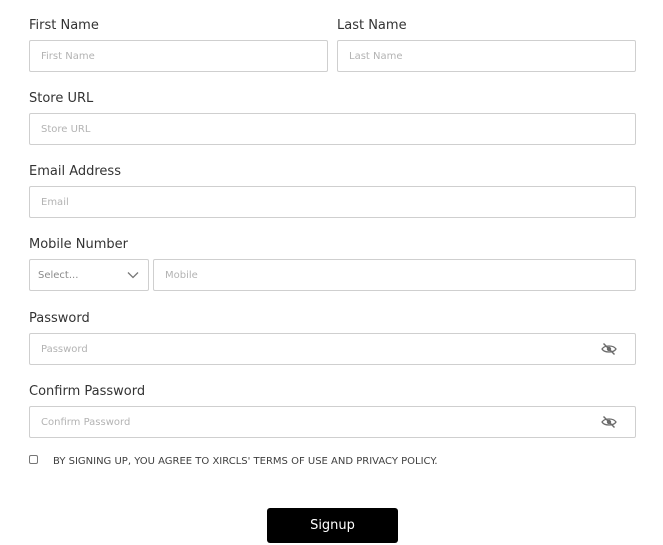 Image resolution: width=663 pixels, height=545 pixels. I want to click on confirm-password-input, so click(332, 422).